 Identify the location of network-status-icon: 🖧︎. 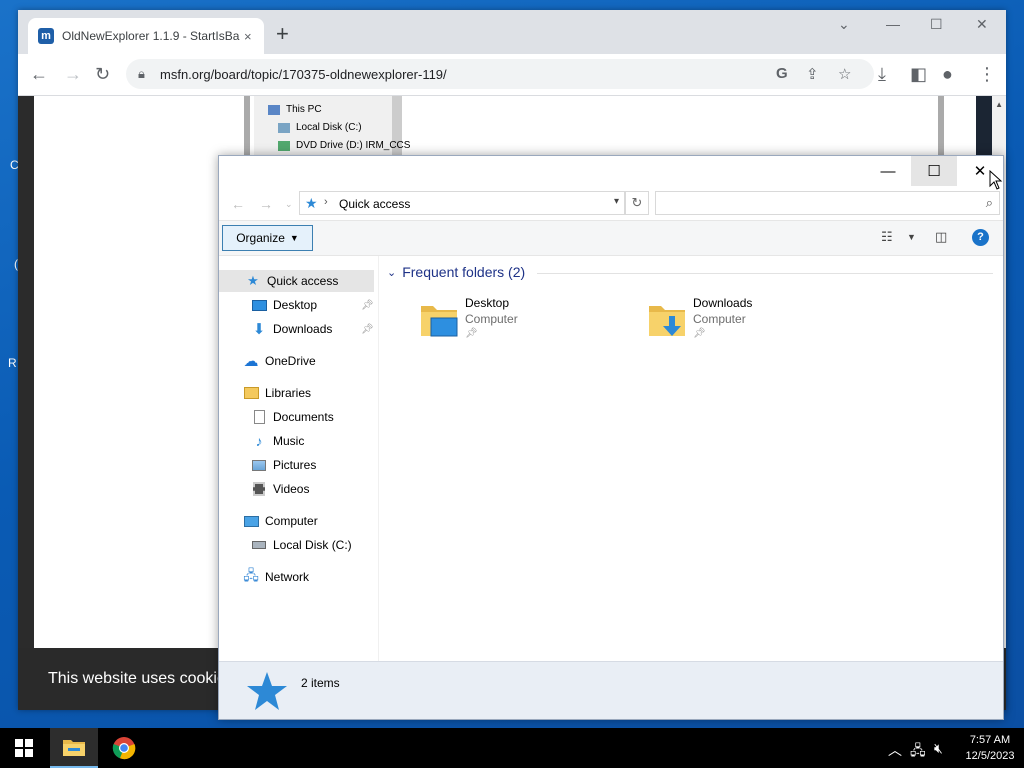
(918, 752).